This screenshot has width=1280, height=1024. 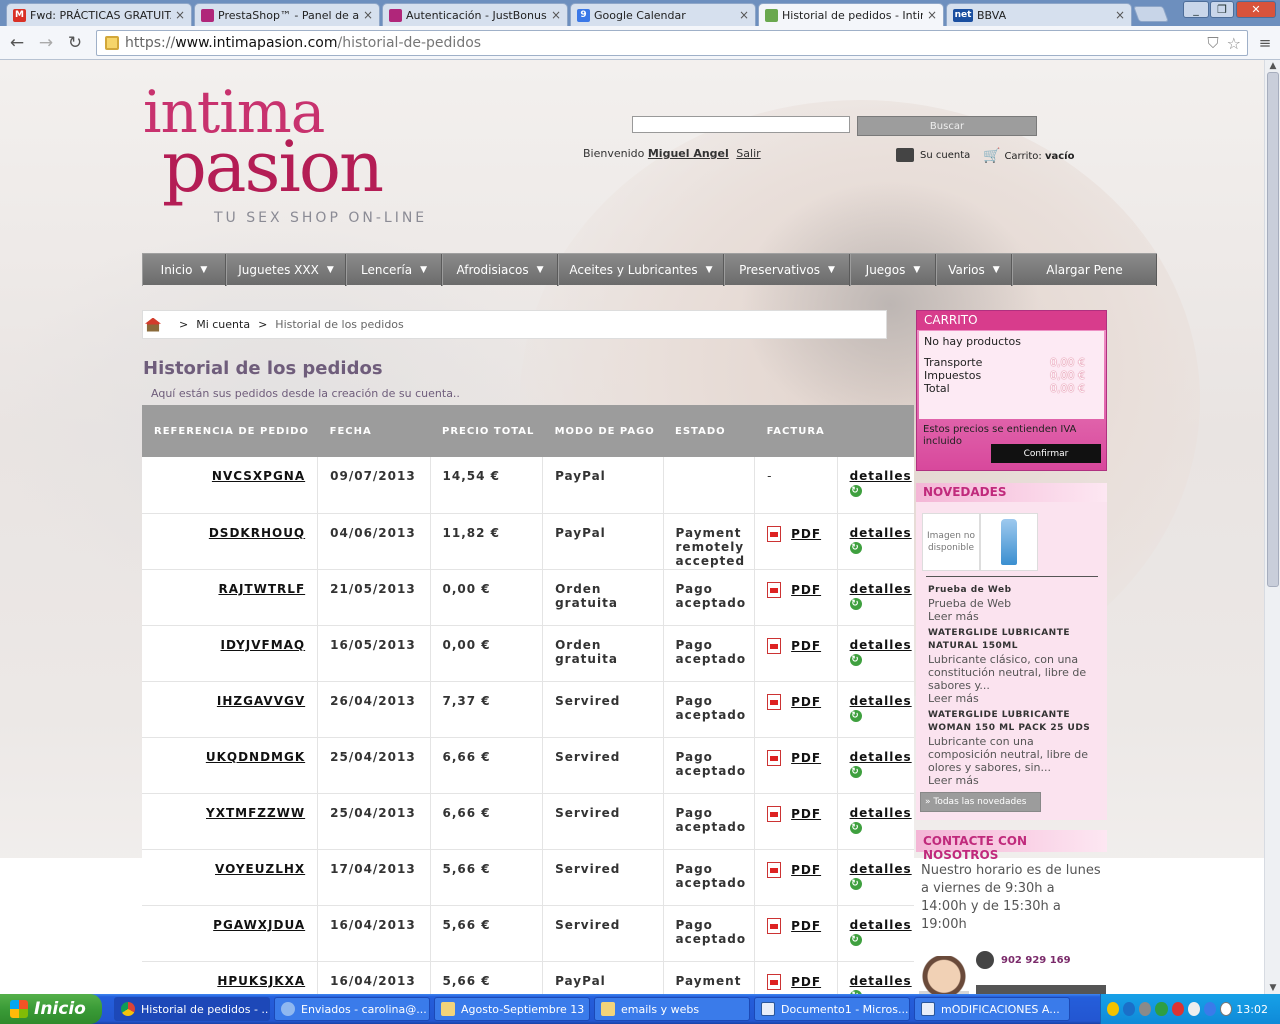 What do you see at coordinates (1113, 1009) in the screenshot?
I see `security-shield-icon` at bounding box center [1113, 1009].